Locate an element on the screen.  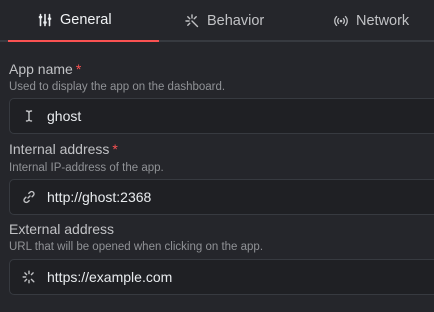
internal-address-label-text: Internal address is located at coordinates (59, 149).